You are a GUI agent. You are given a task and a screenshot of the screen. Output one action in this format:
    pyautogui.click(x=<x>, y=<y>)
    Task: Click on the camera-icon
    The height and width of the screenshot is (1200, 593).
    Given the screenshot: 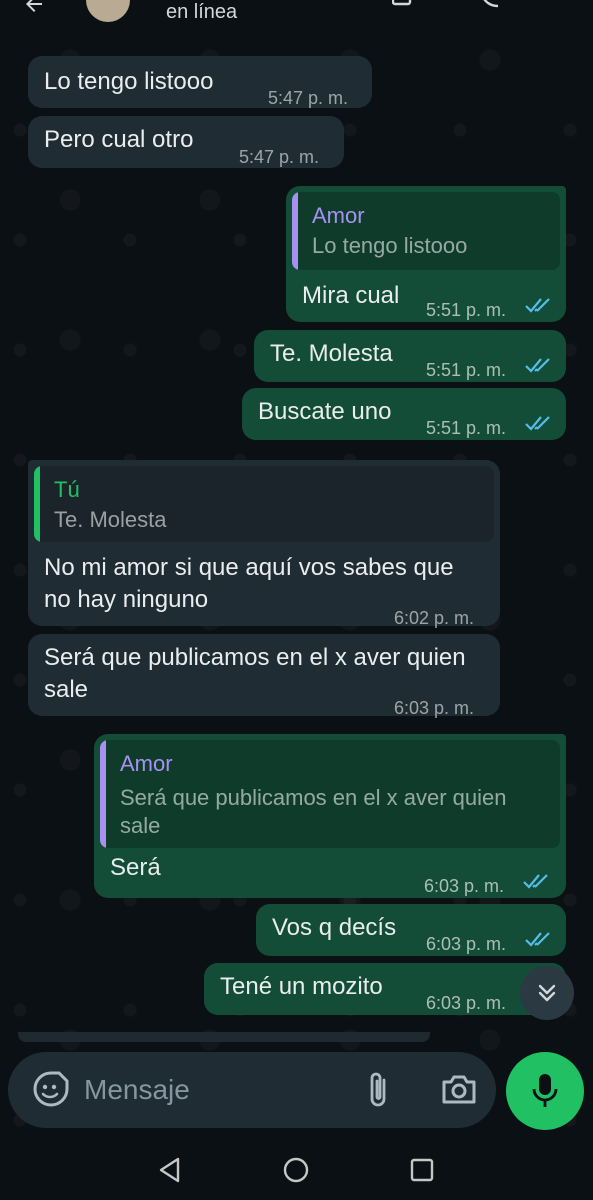 What is the action you would take?
    pyautogui.click(x=459, y=1090)
    